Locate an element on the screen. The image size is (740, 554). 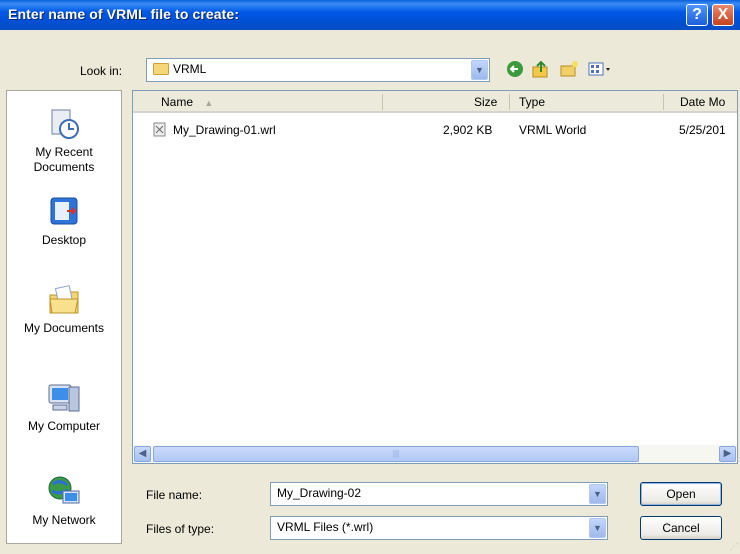
place-recent-documents: My Recent Documents is located at coordinates (64, 141).